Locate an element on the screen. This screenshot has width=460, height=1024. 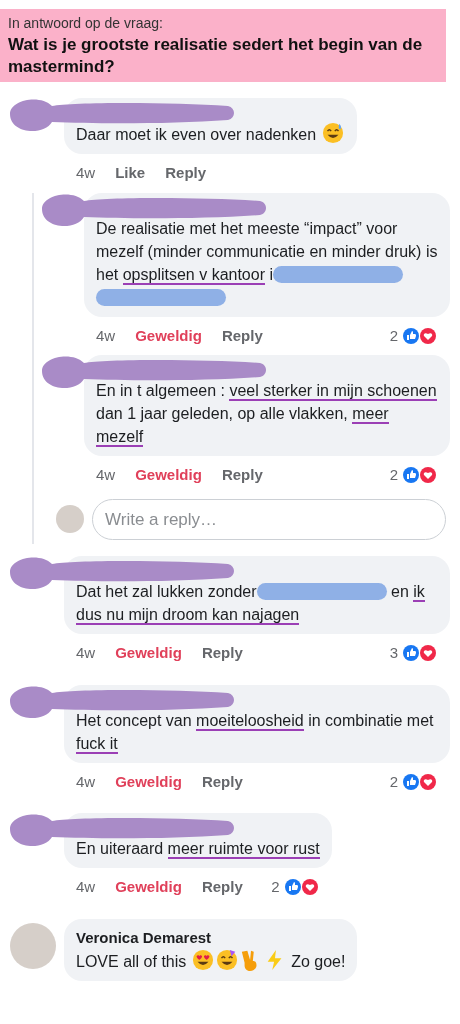
comment-text: Daar moet ik even over nadenken is located at coordinates (210, 134).